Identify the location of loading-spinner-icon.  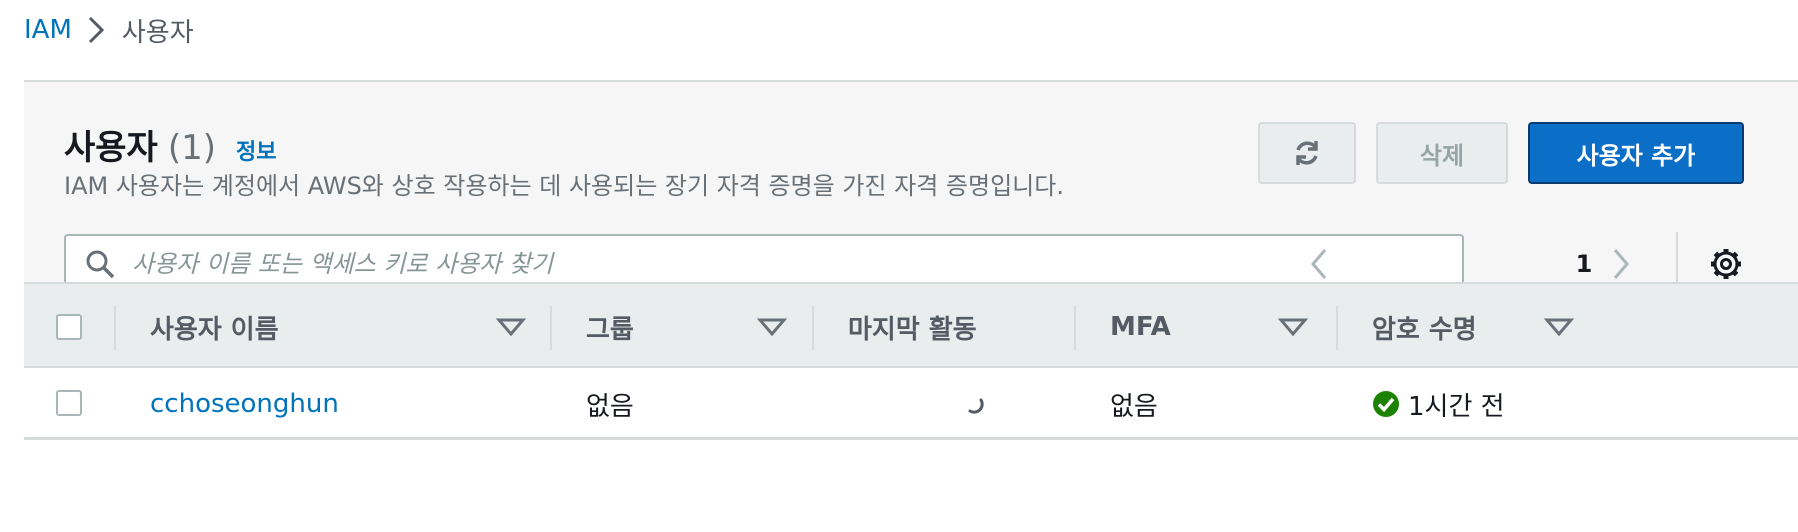
(976, 406).